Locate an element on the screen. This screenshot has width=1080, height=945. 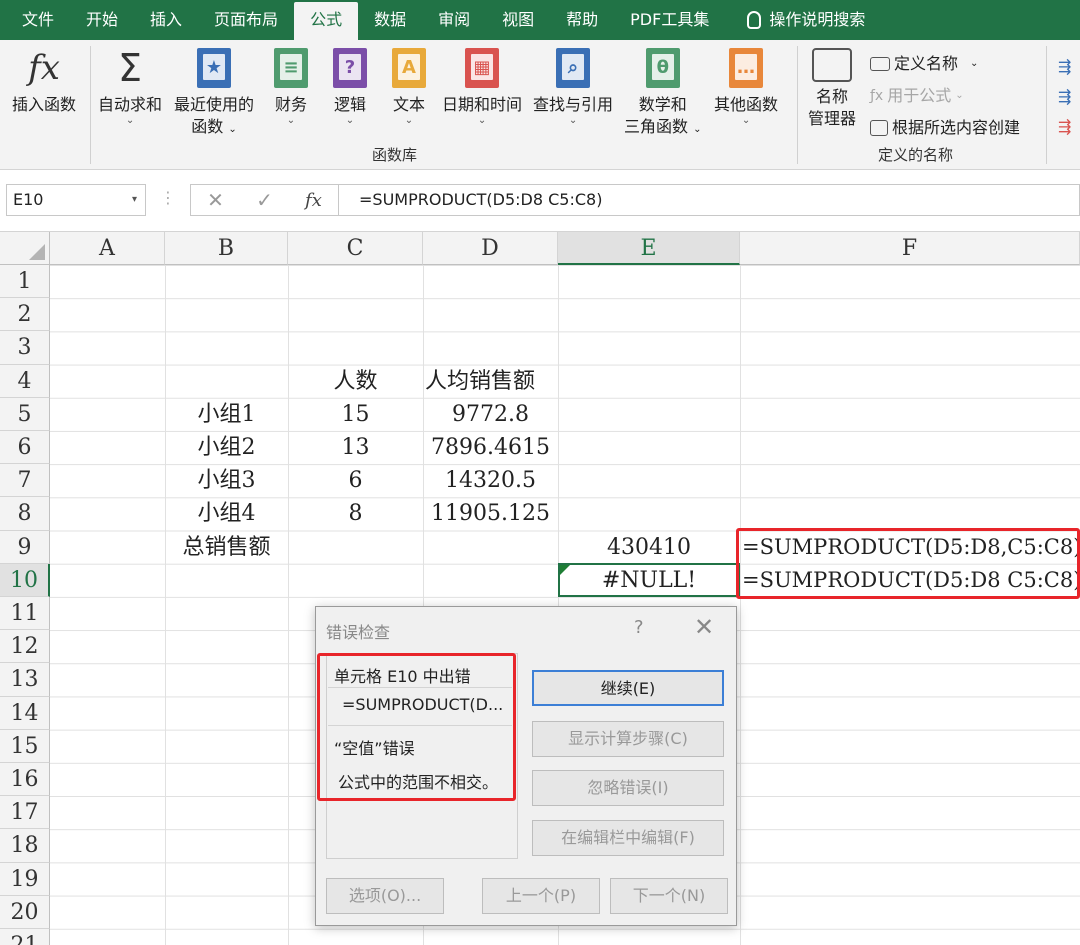
formula-bar: E10 ▾ ⋮ ✕ ✓ fx =SUMPRODUCT(D5:D8 C5:C8) is located at coordinates (540, 201).